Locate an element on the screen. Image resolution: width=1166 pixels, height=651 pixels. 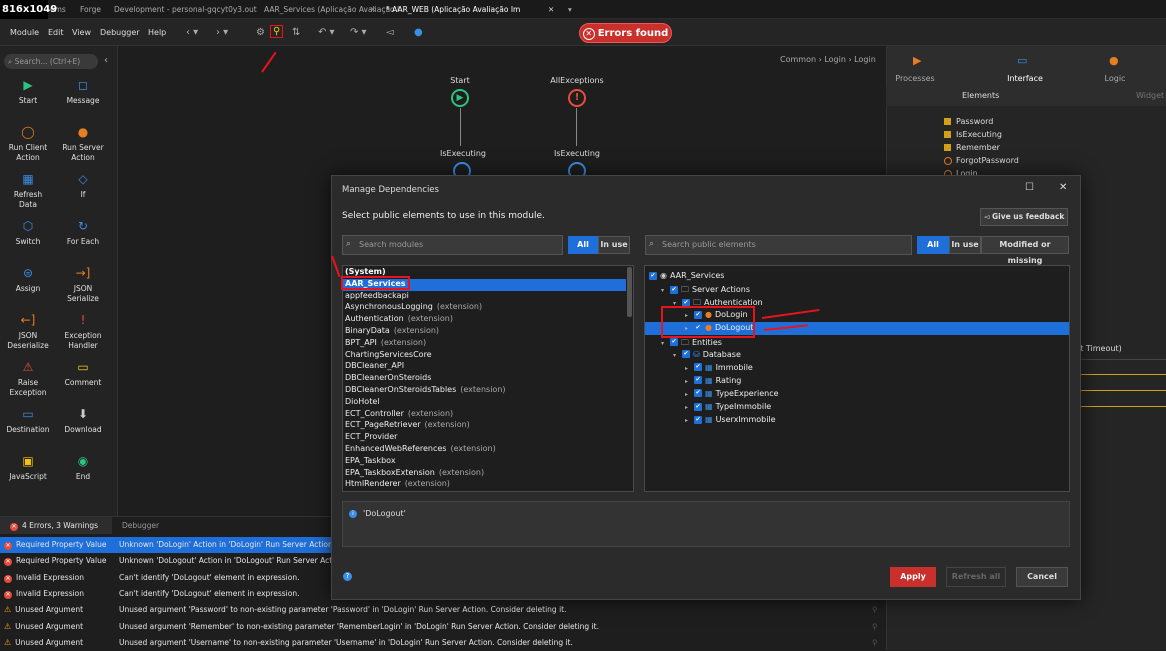
module-item: DBCleaner_API is located at coordinates (374, 365).